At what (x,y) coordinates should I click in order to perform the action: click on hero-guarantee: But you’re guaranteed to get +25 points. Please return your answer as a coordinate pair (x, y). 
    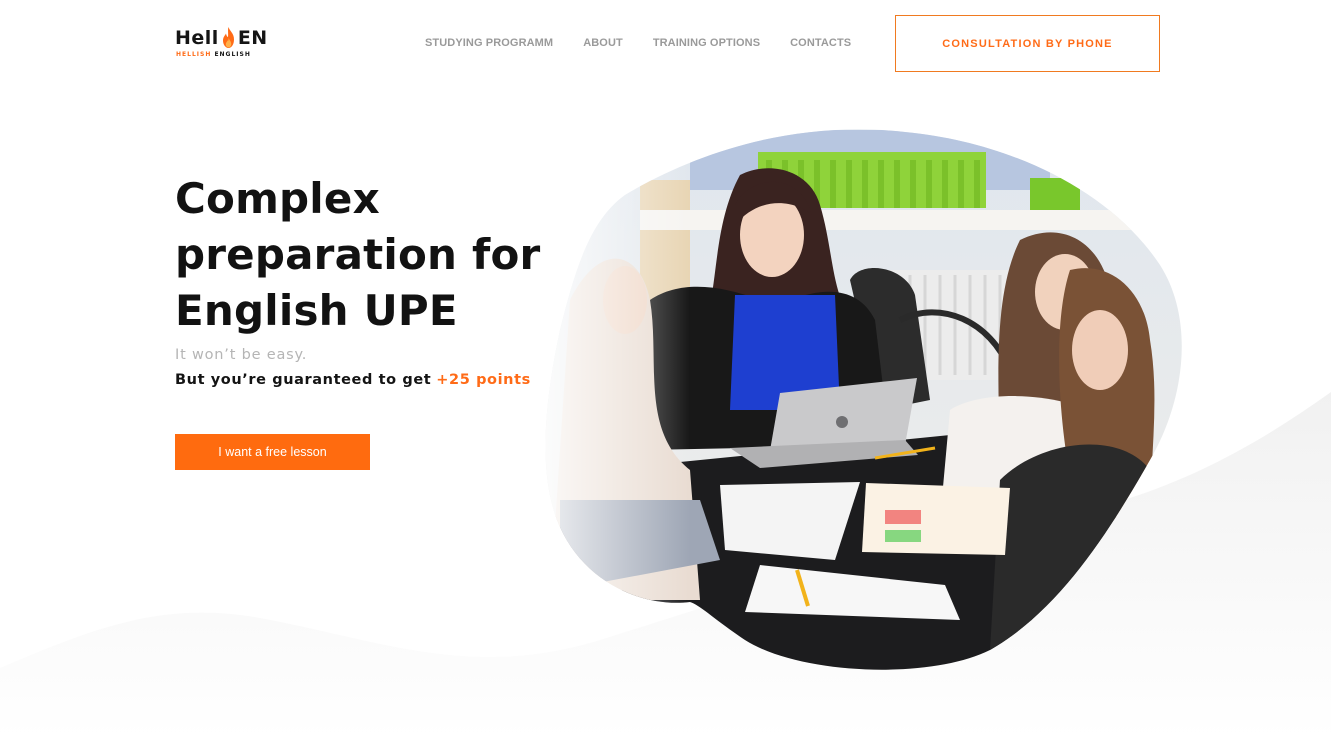
    Looking at the image, I should click on (353, 380).